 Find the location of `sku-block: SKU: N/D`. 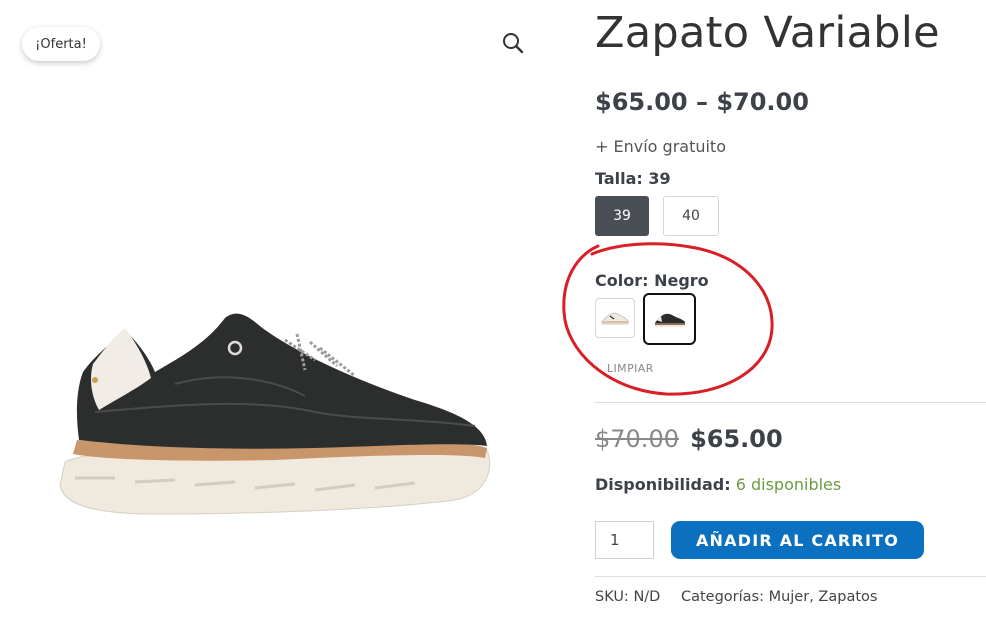

sku-block: SKU: N/D is located at coordinates (630, 597).